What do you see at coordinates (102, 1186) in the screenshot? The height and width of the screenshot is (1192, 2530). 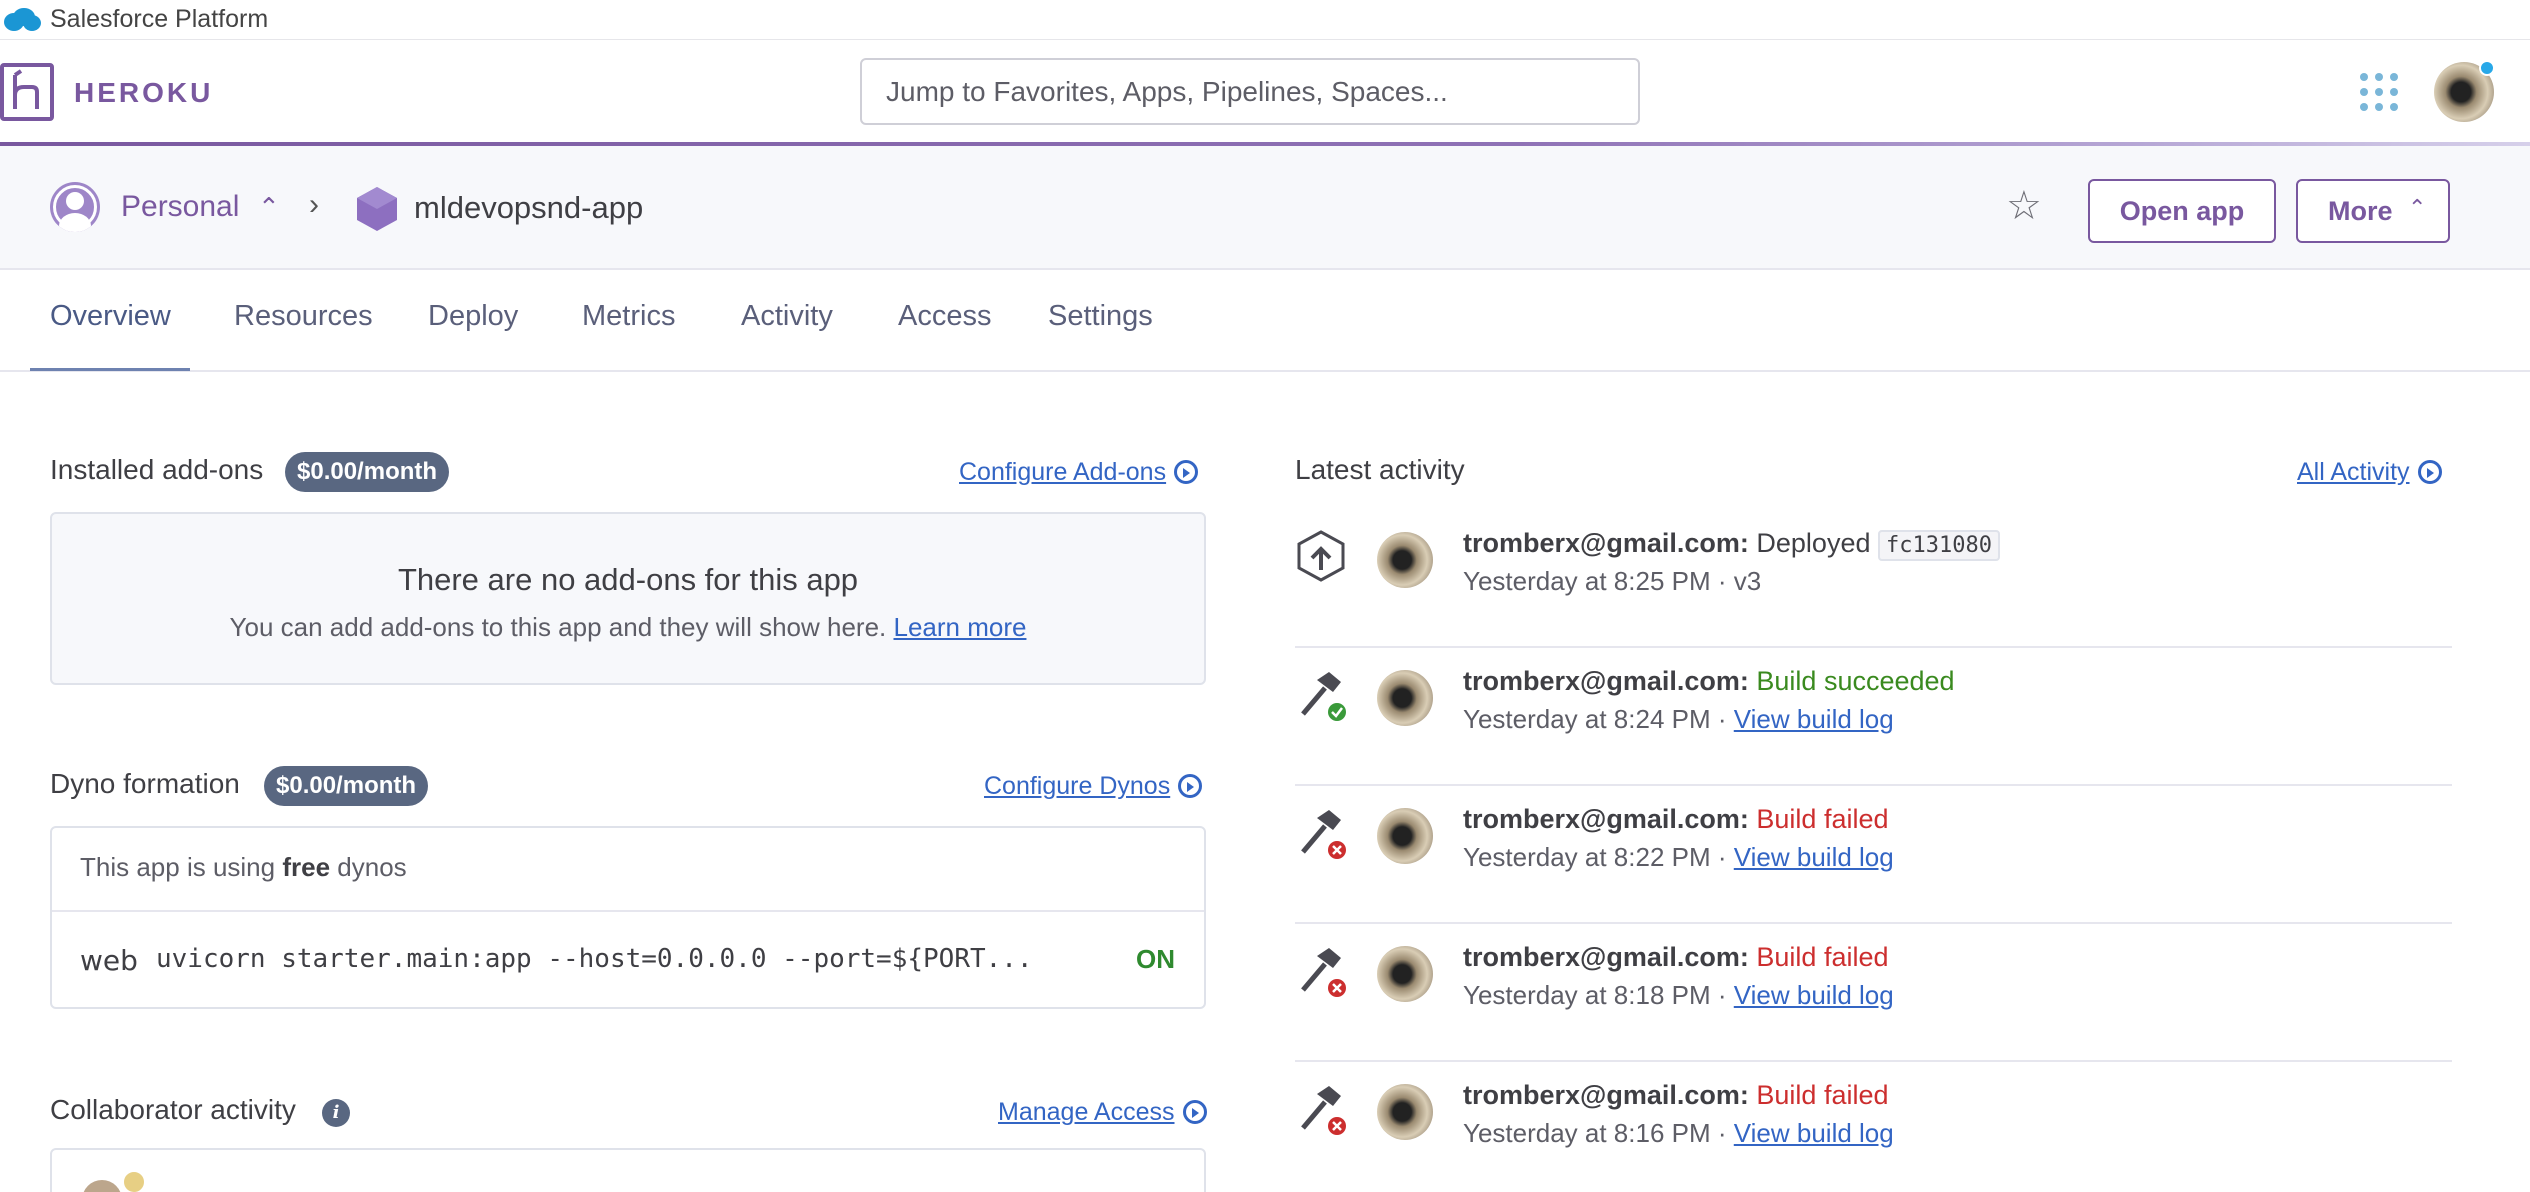 I see `collaborator-avatar` at bounding box center [102, 1186].